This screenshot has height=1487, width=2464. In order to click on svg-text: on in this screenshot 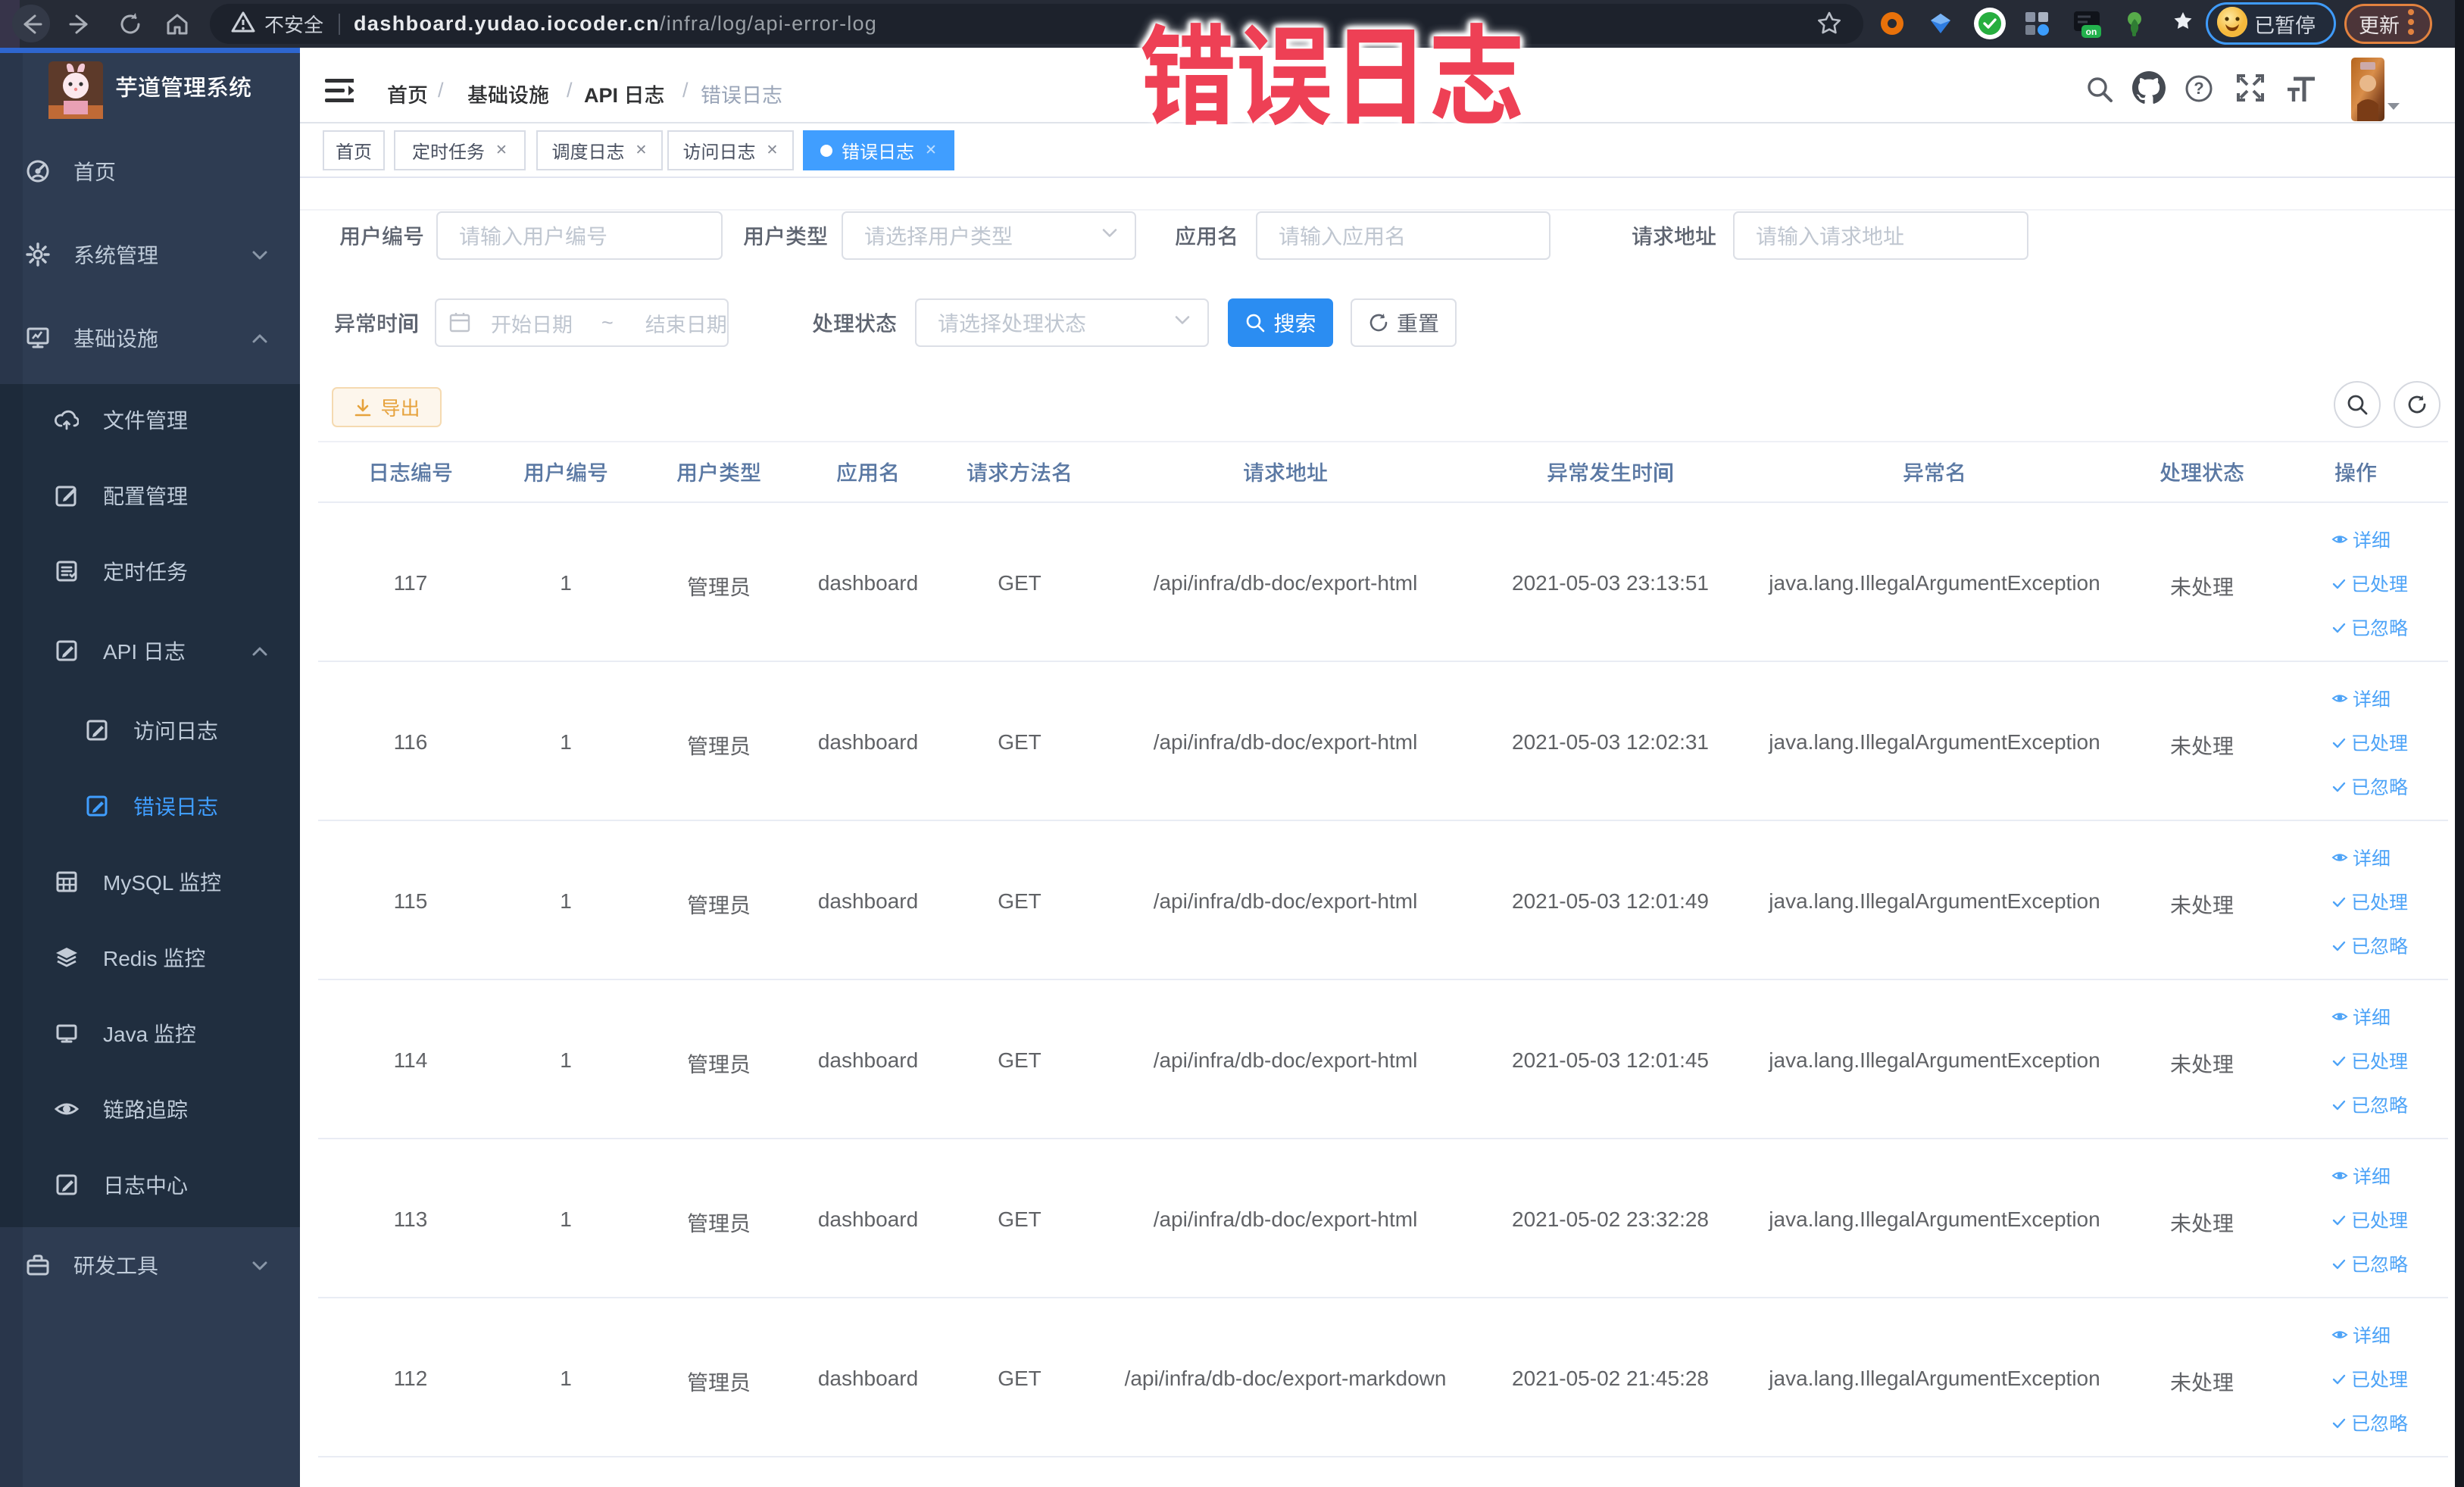, I will do `click(2091, 32)`.